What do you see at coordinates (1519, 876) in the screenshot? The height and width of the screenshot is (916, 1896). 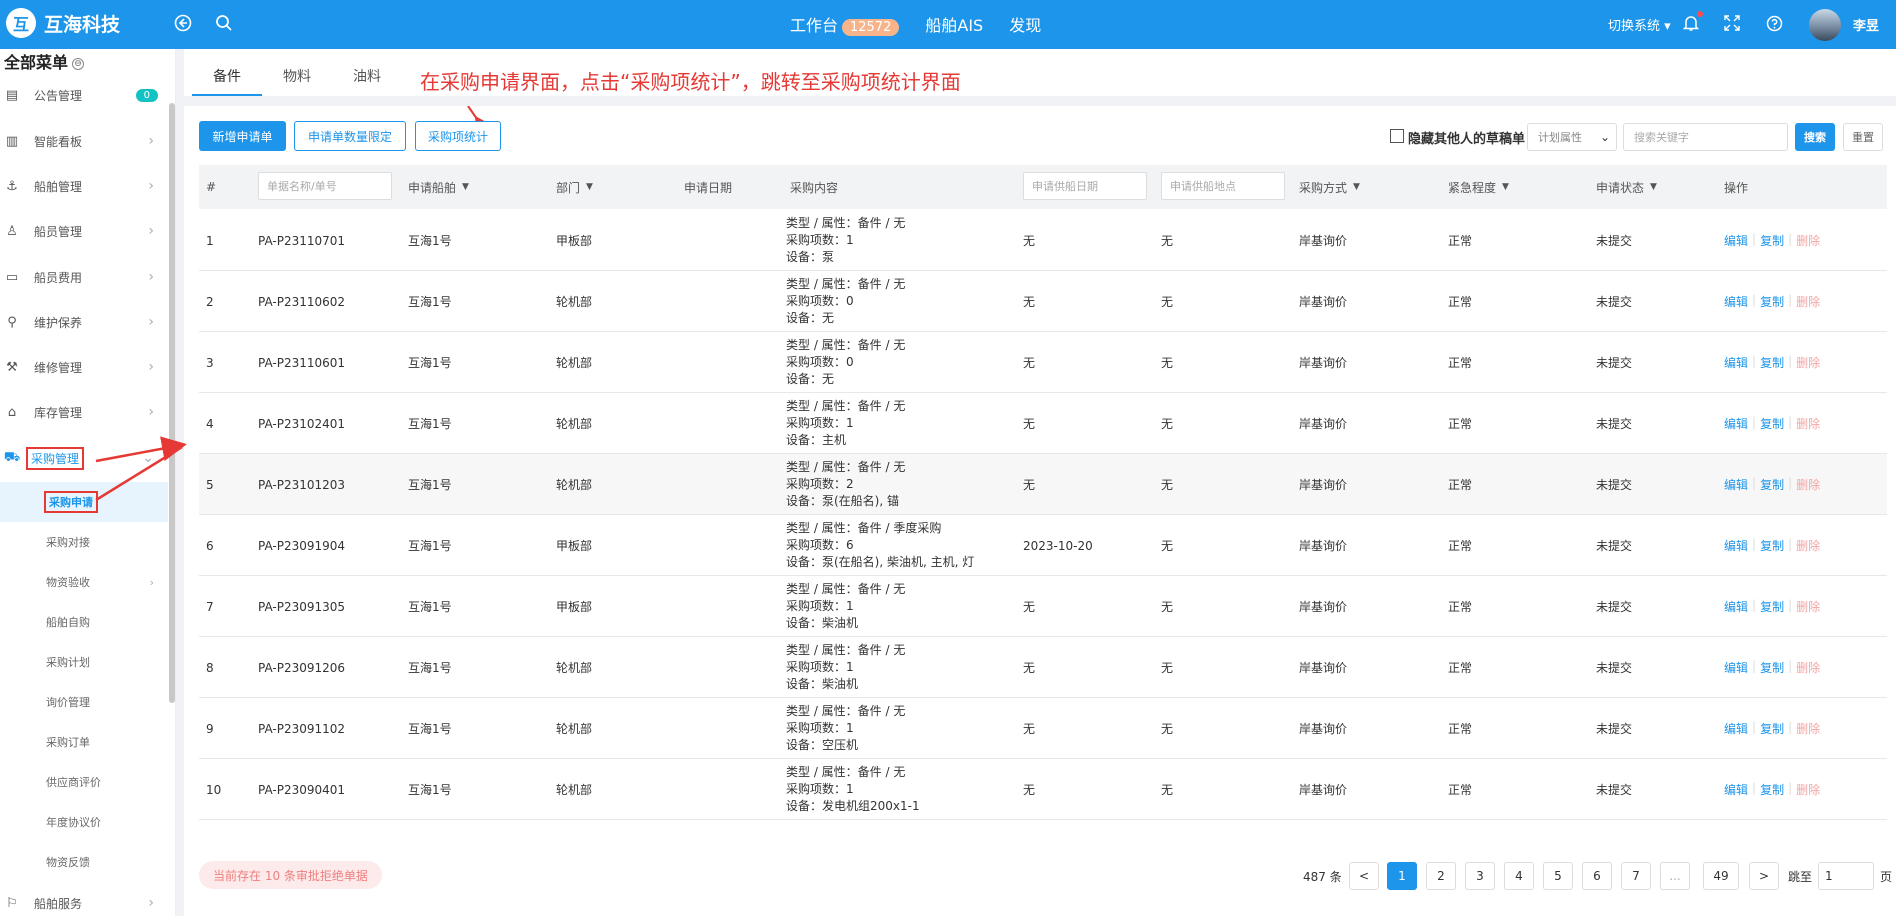 I see `page-4-button: 4` at bounding box center [1519, 876].